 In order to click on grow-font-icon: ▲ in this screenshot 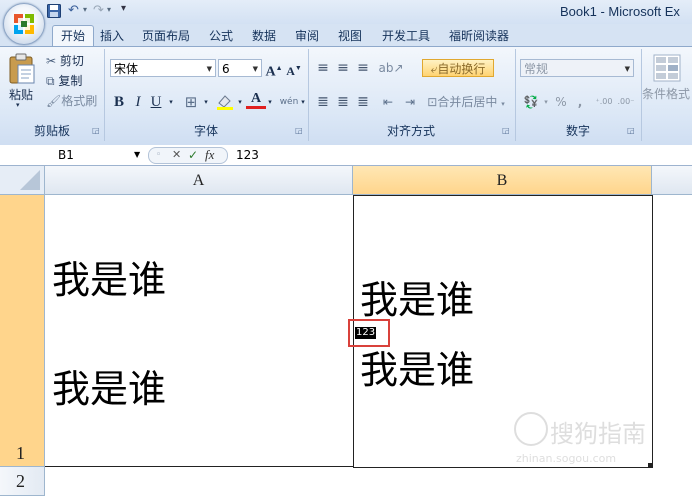, I will do `click(279, 68)`.